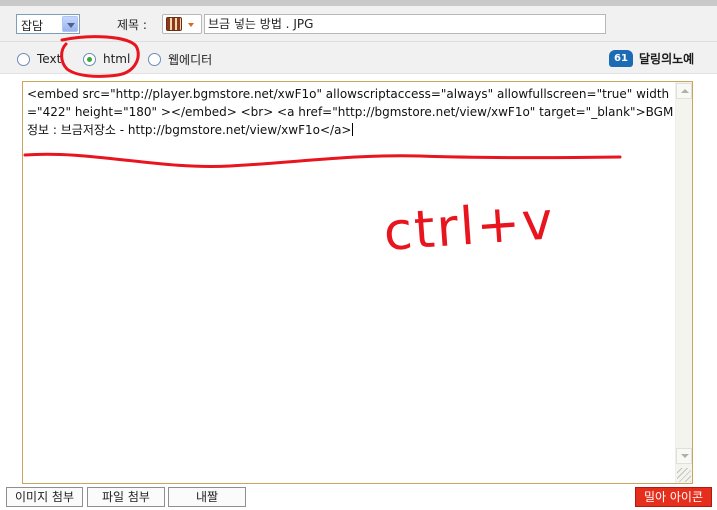 The image size is (717, 510). I want to click on title-template-button, so click(182, 24).